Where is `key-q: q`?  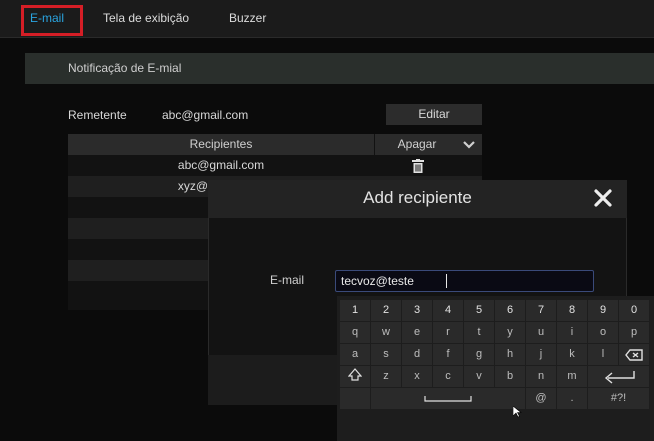
key-q: q is located at coordinates (355, 332).